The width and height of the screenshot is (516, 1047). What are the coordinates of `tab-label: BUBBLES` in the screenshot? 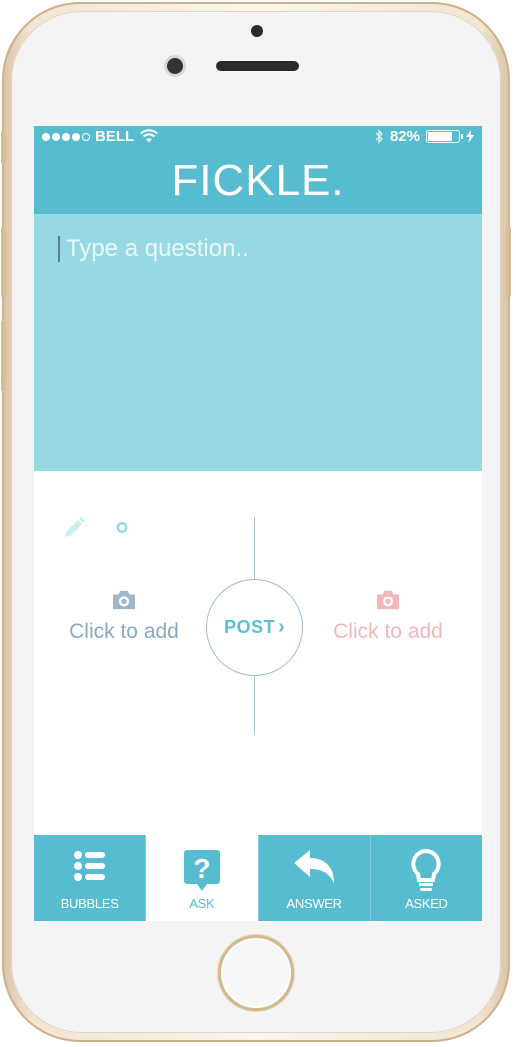 It's located at (89, 903).